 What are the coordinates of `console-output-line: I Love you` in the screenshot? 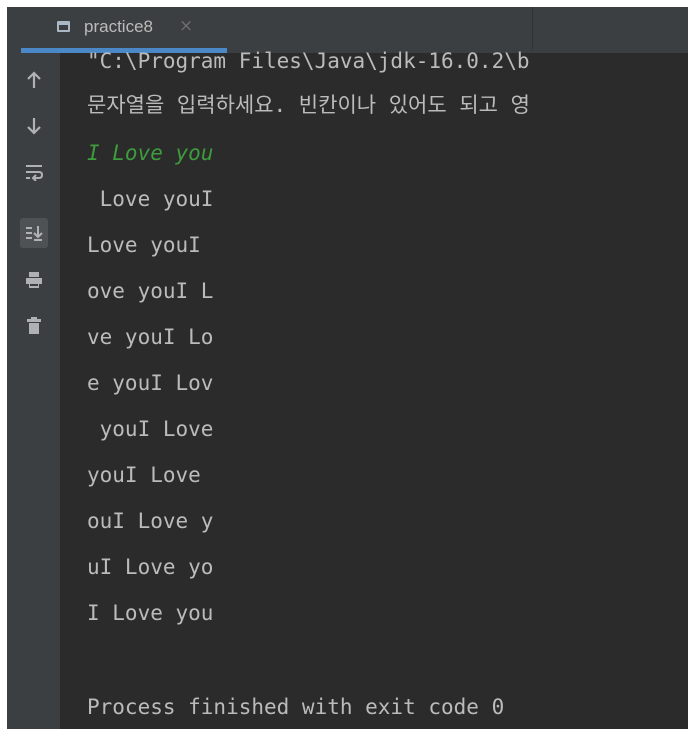 It's located at (150, 613).